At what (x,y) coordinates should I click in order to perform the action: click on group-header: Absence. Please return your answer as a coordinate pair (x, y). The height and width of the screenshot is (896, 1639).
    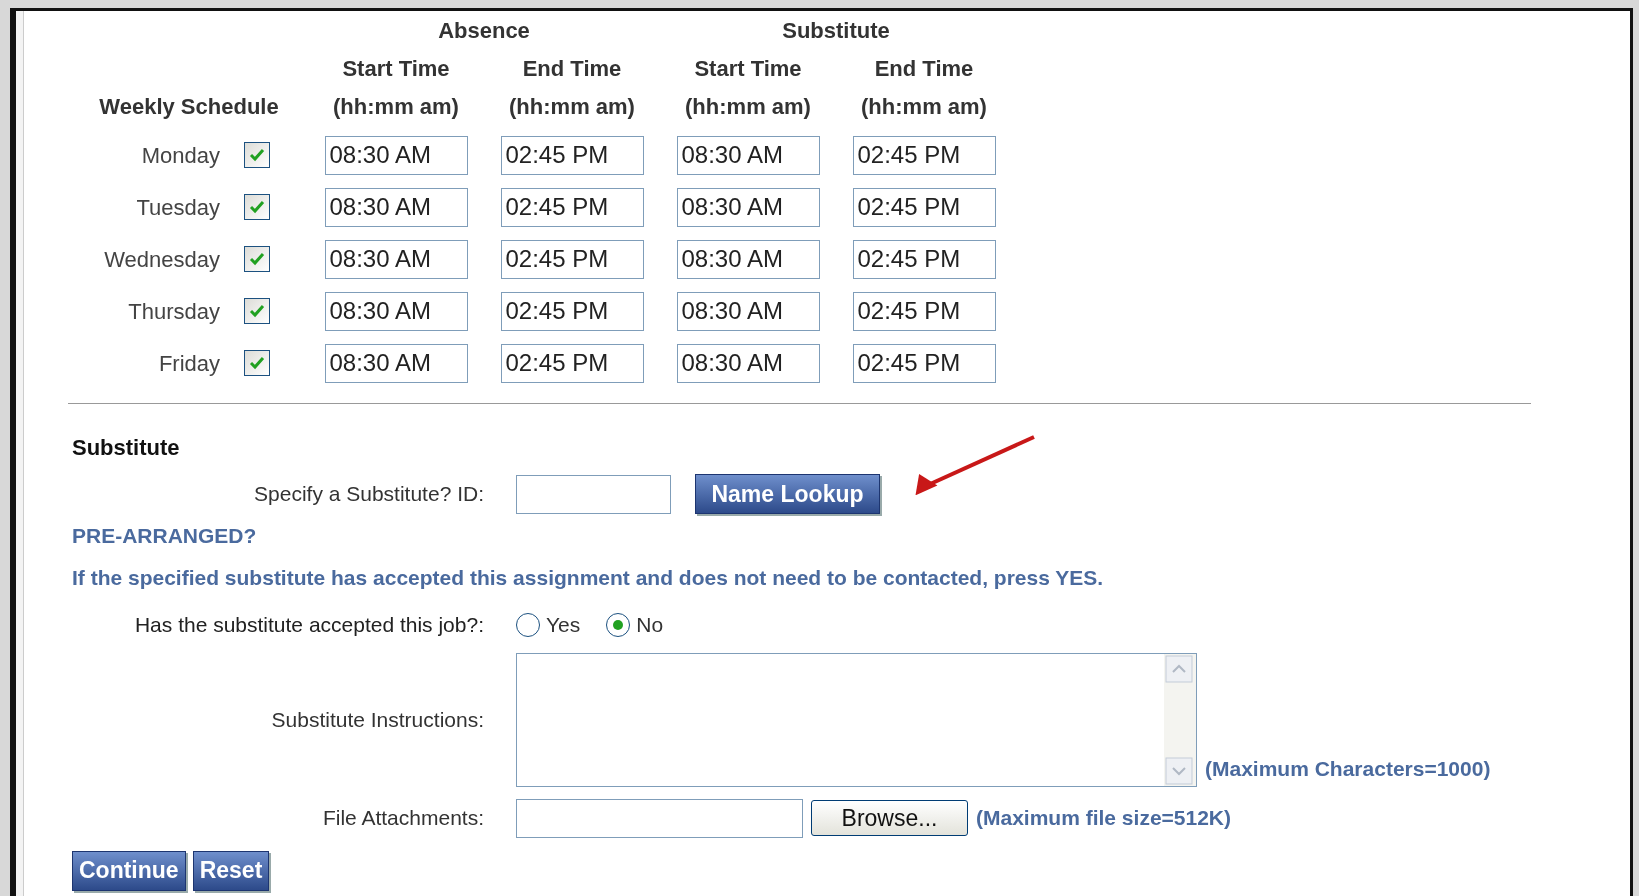
    Looking at the image, I should click on (484, 30).